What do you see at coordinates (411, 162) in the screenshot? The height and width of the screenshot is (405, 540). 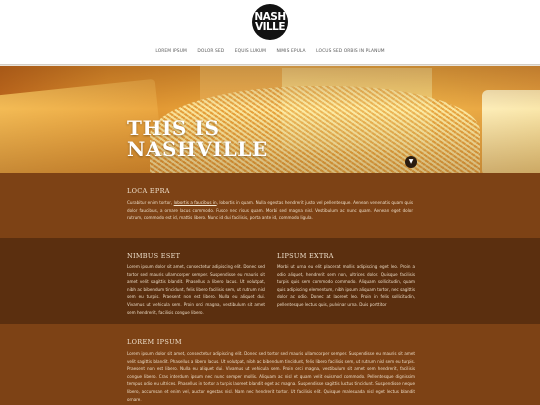 I see `chevron-down-icon: ▼` at bounding box center [411, 162].